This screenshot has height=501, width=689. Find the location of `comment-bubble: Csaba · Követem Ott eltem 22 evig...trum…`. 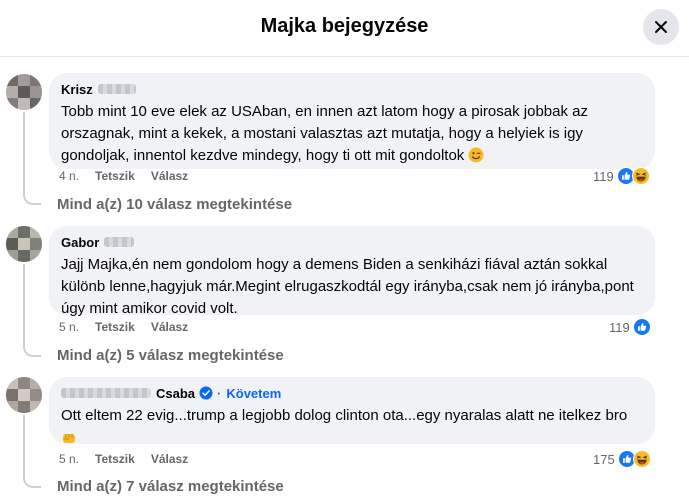

comment-bubble: Csaba · Követem Ott eltem 22 evig...trum… is located at coordinates (352, 410).